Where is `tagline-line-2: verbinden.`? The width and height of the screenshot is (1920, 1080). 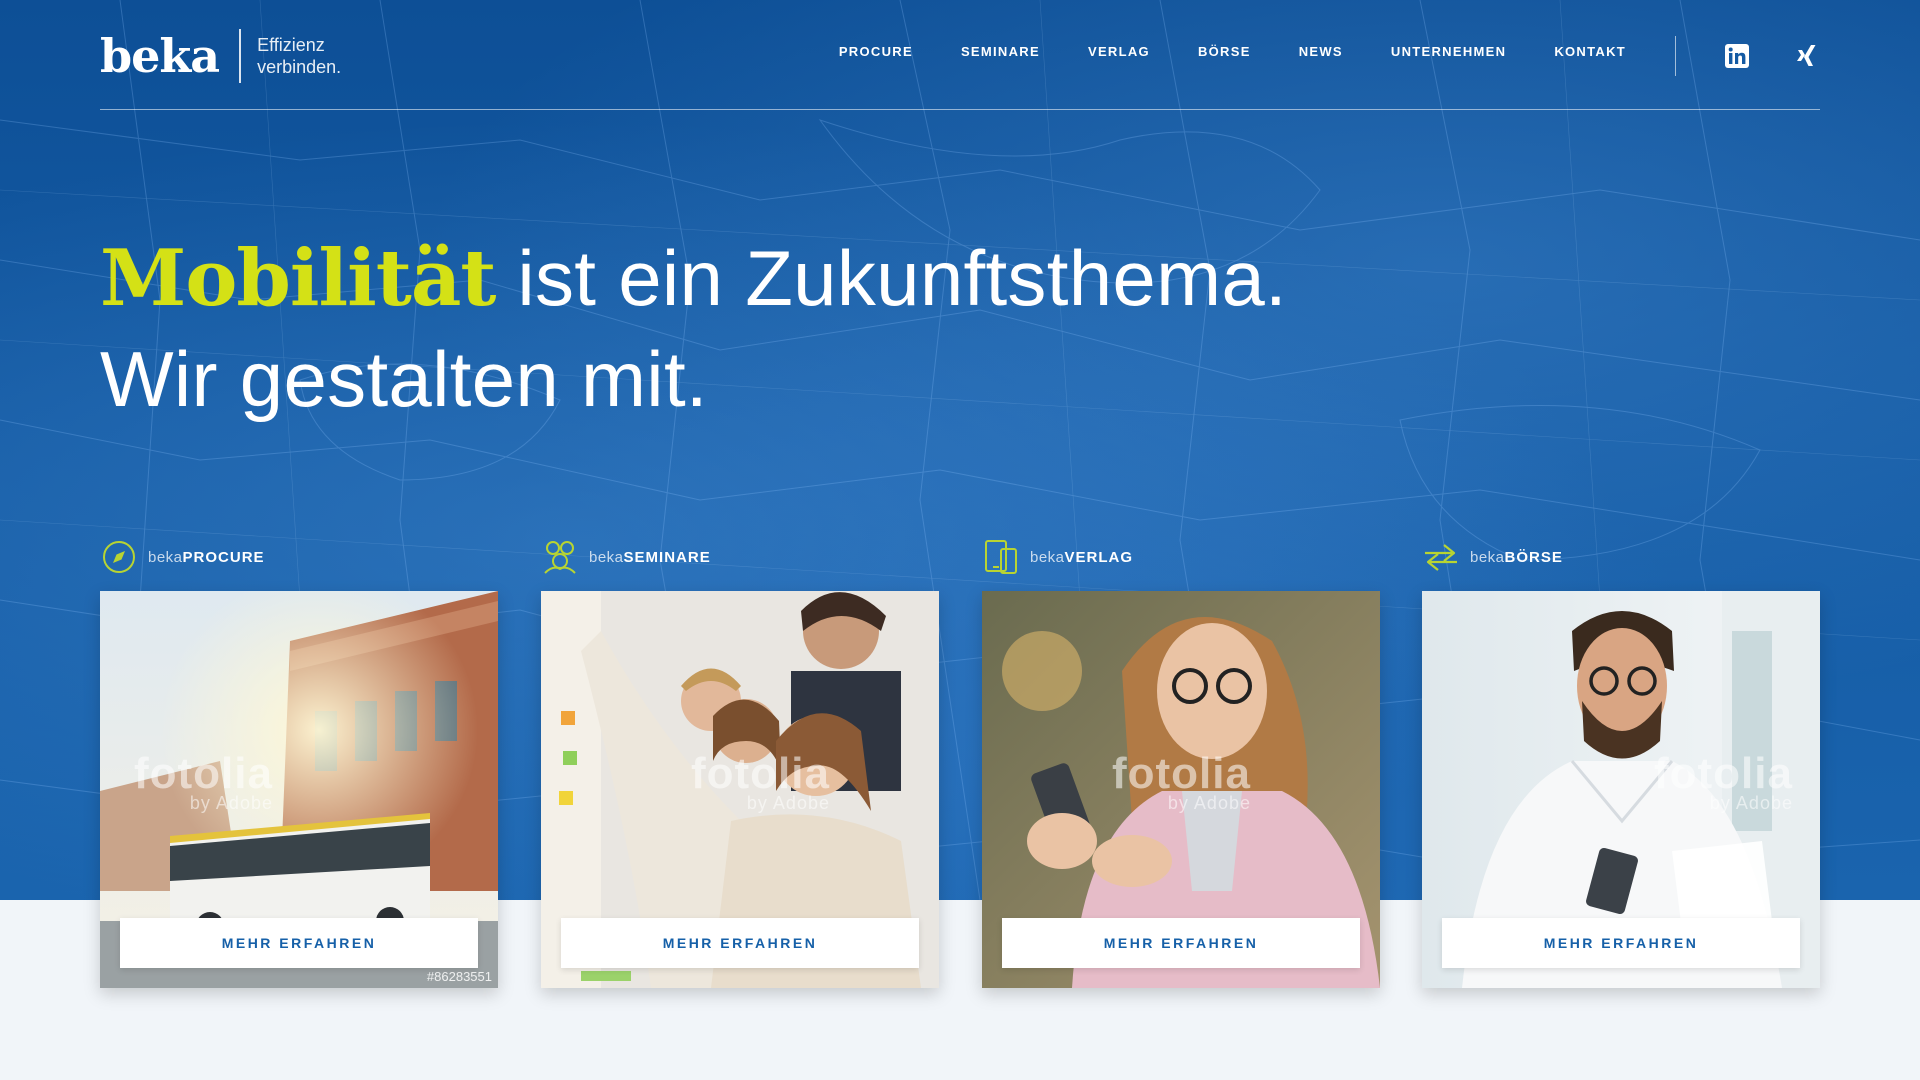
tagline-line-2: verbinden. is located at coordinates (299, 67).